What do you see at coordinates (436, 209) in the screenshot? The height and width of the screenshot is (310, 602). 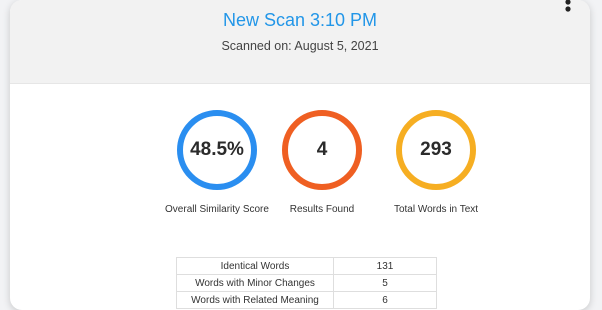 I see `total-words-label: Total Words in Text` at bounding box center [436, 209].